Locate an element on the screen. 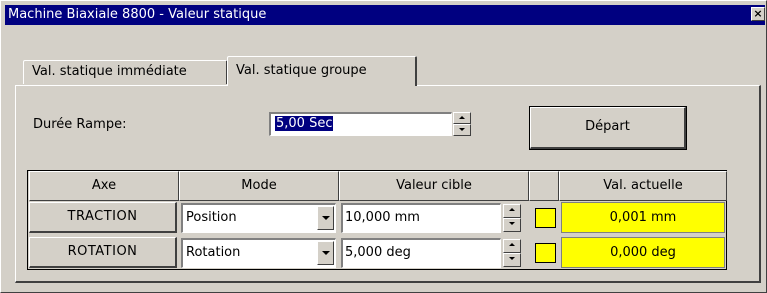 Image resolution: width=767 pixels, height=293 pixels. status-indicator-traction is located at coordinates (545, 218).